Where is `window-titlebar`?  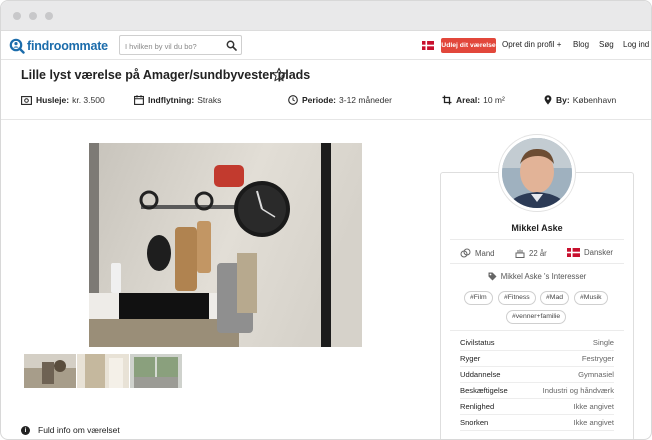 window-titlebar is located at coordinates (326, 16).